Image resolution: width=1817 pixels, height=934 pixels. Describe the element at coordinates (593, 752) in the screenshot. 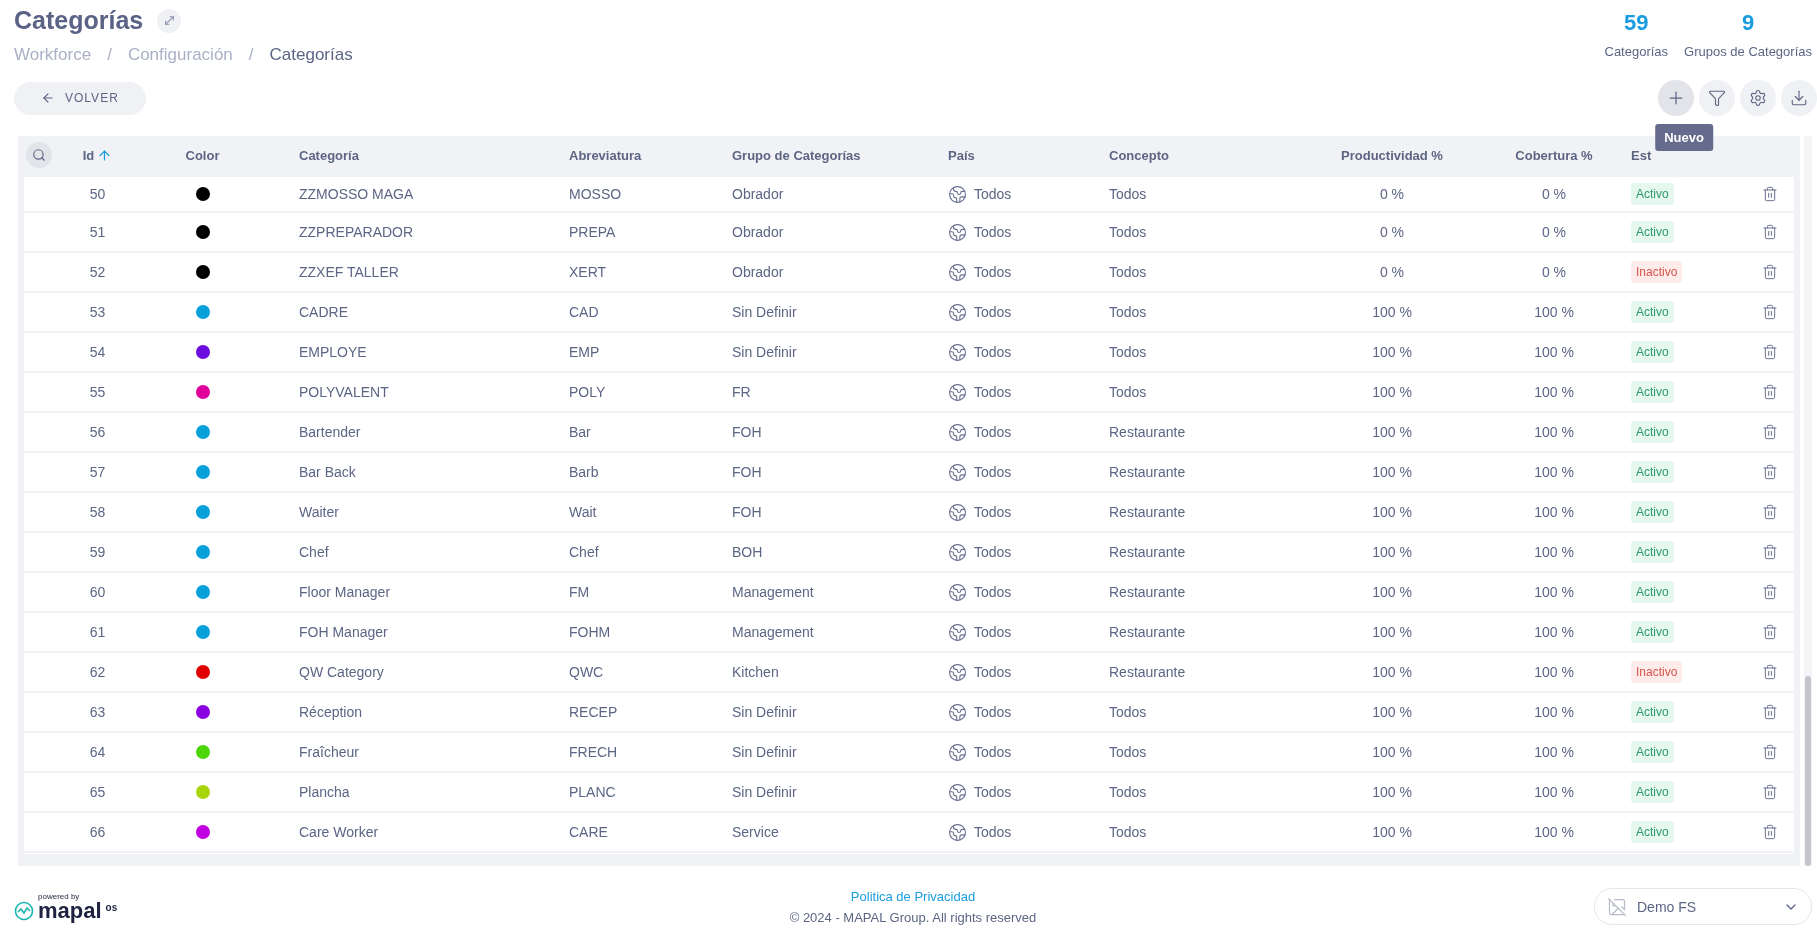

I see `table-cell-text: FRECH` at that location.